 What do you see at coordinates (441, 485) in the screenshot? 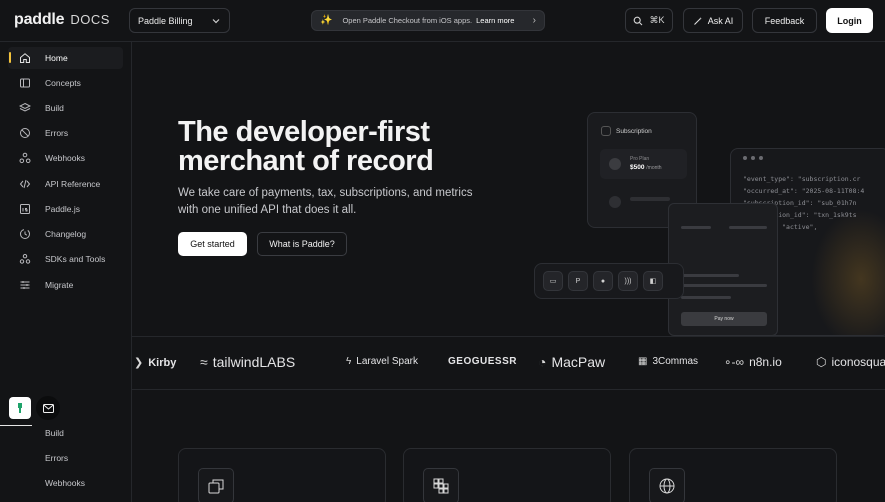
I see `grid-blocks-icon` at bounding box center [441, 485].